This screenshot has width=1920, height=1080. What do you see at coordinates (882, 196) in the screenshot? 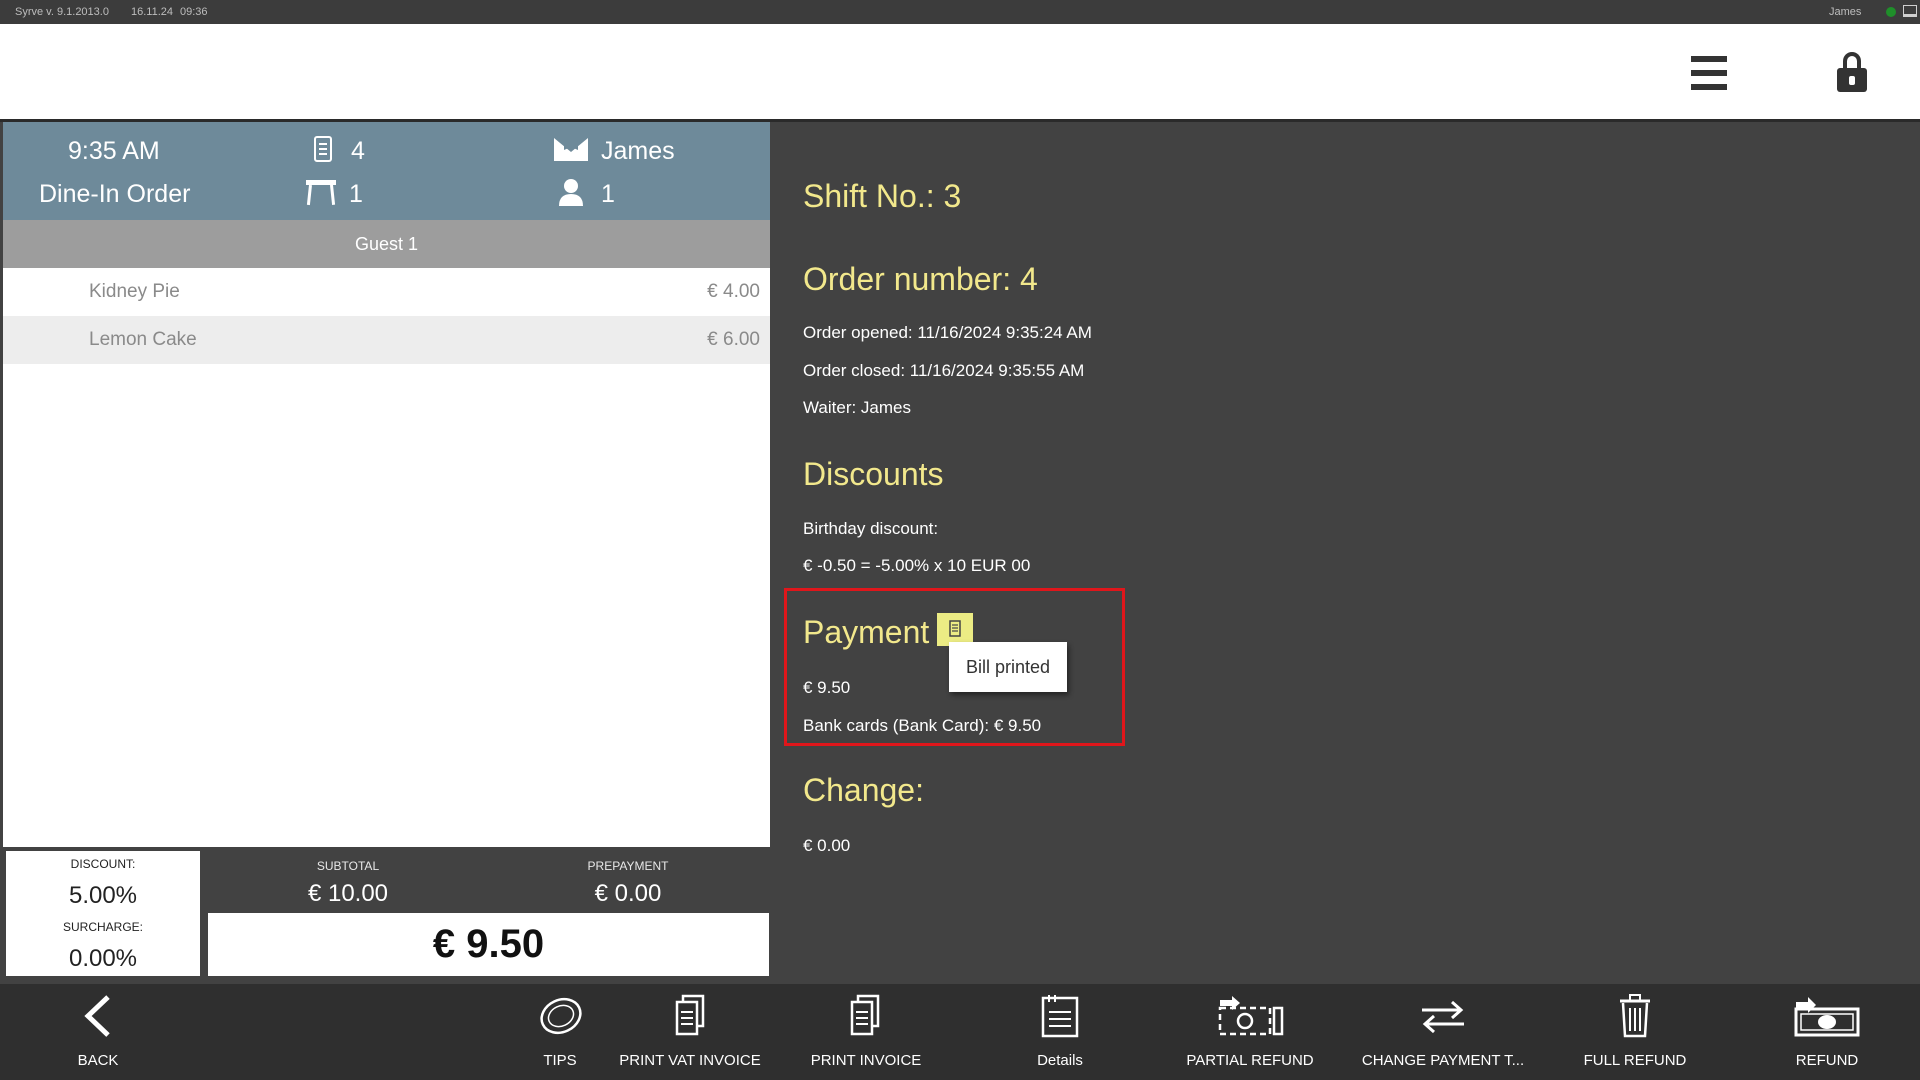
I see `shift-number: Shift No.: 3` at bounding box center [882, 196].